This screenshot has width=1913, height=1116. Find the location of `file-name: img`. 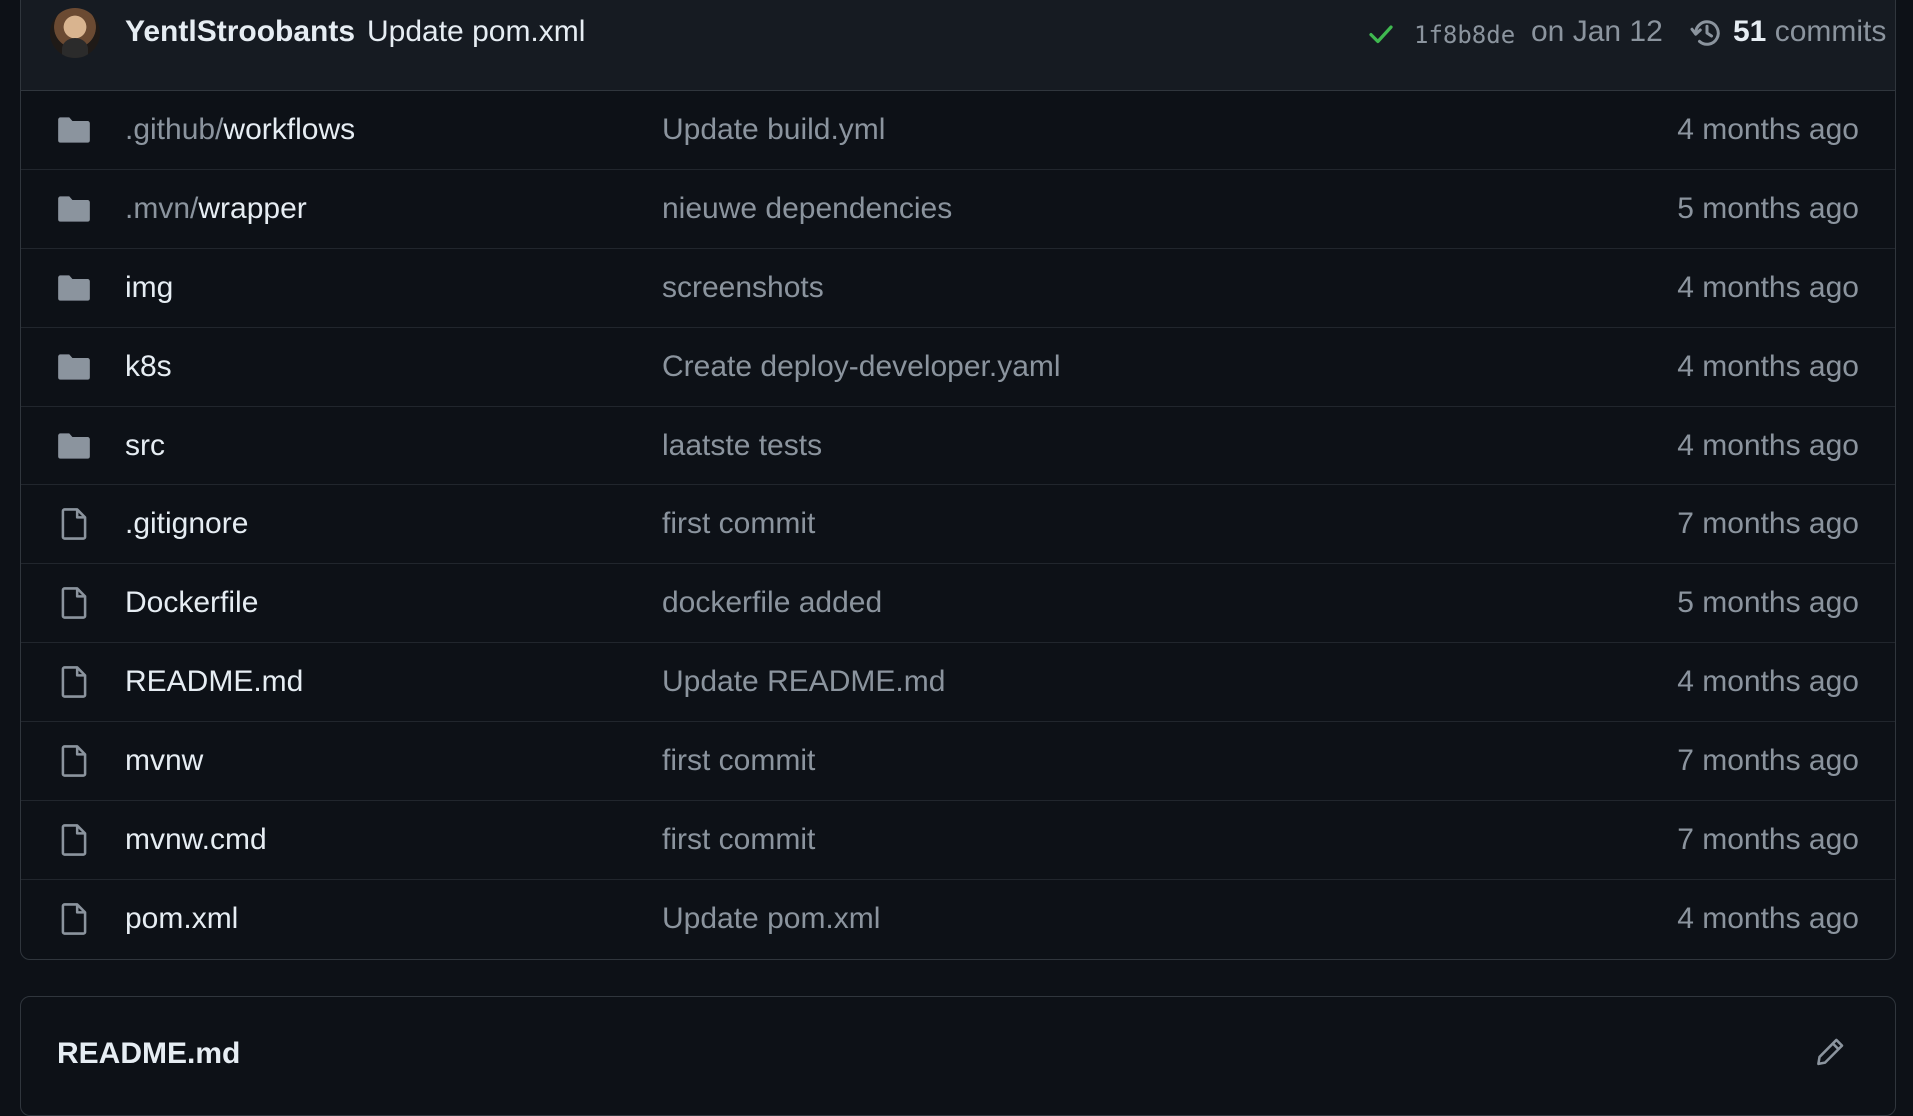

file-name: img is located at coordinates (149, 287).